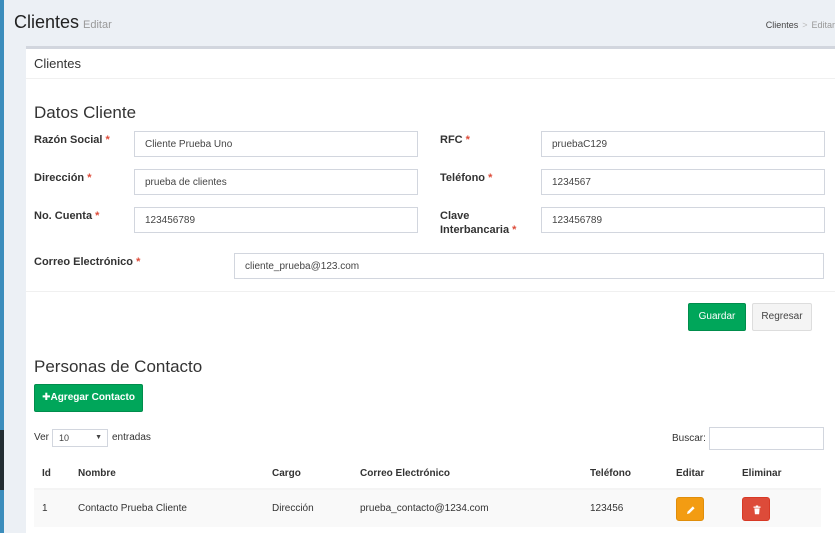  I want to click on agregar-contacto-button: ✚Agregar Contacto, so click(88, 398).